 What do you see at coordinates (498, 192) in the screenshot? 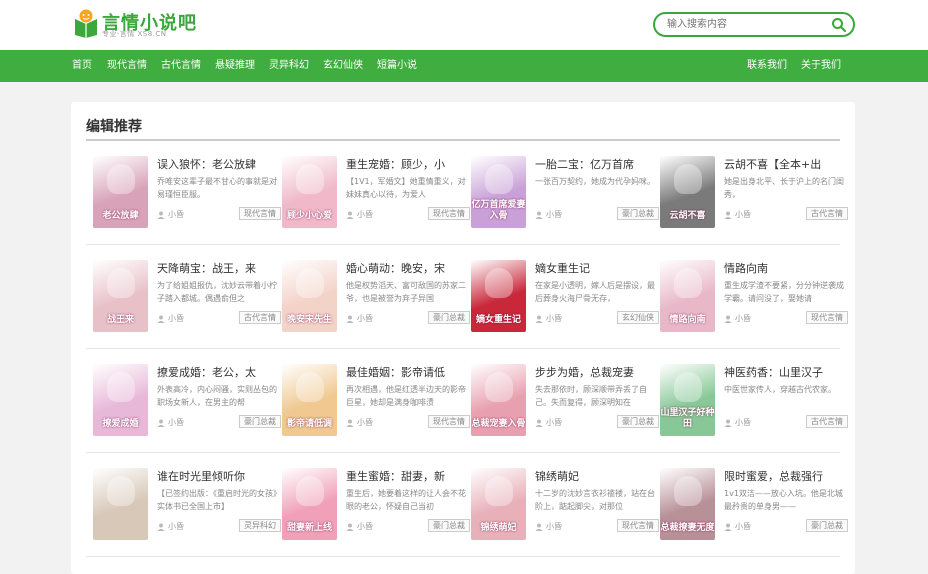
I see `book-cover: 亿万首席爱妻入骨` at bounding box center [498, 192].